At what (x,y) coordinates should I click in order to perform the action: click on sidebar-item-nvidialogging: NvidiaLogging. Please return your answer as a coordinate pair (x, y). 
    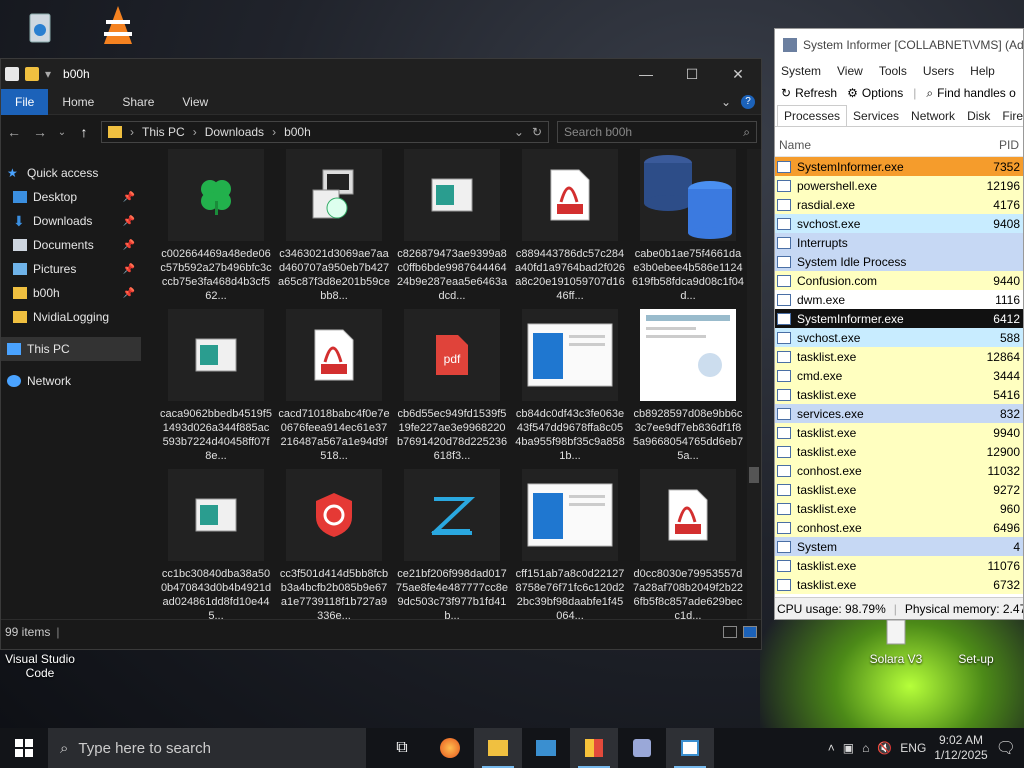
    Looking at the image, I should click on (71, 317).